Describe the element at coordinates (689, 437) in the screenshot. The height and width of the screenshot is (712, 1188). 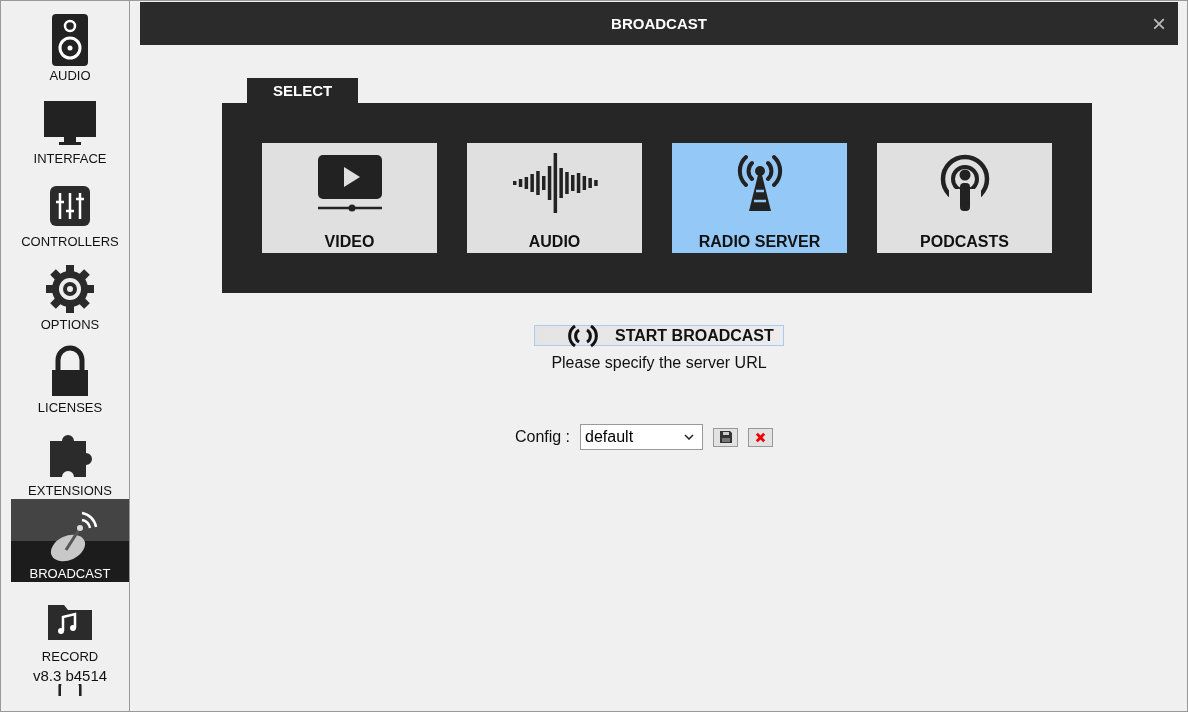
I see `chevron-down-icon` at that location.